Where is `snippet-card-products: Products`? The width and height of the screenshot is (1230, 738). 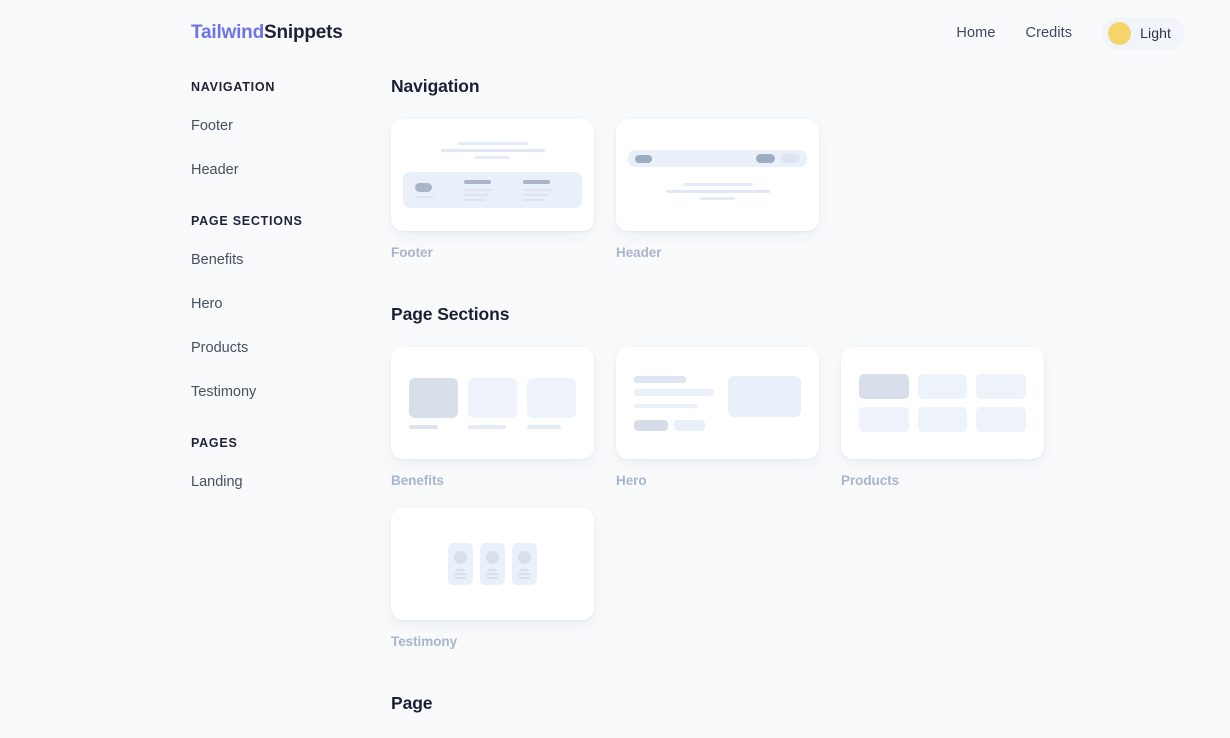 snippet-card-products: Products is located at coordinates (942, 417).